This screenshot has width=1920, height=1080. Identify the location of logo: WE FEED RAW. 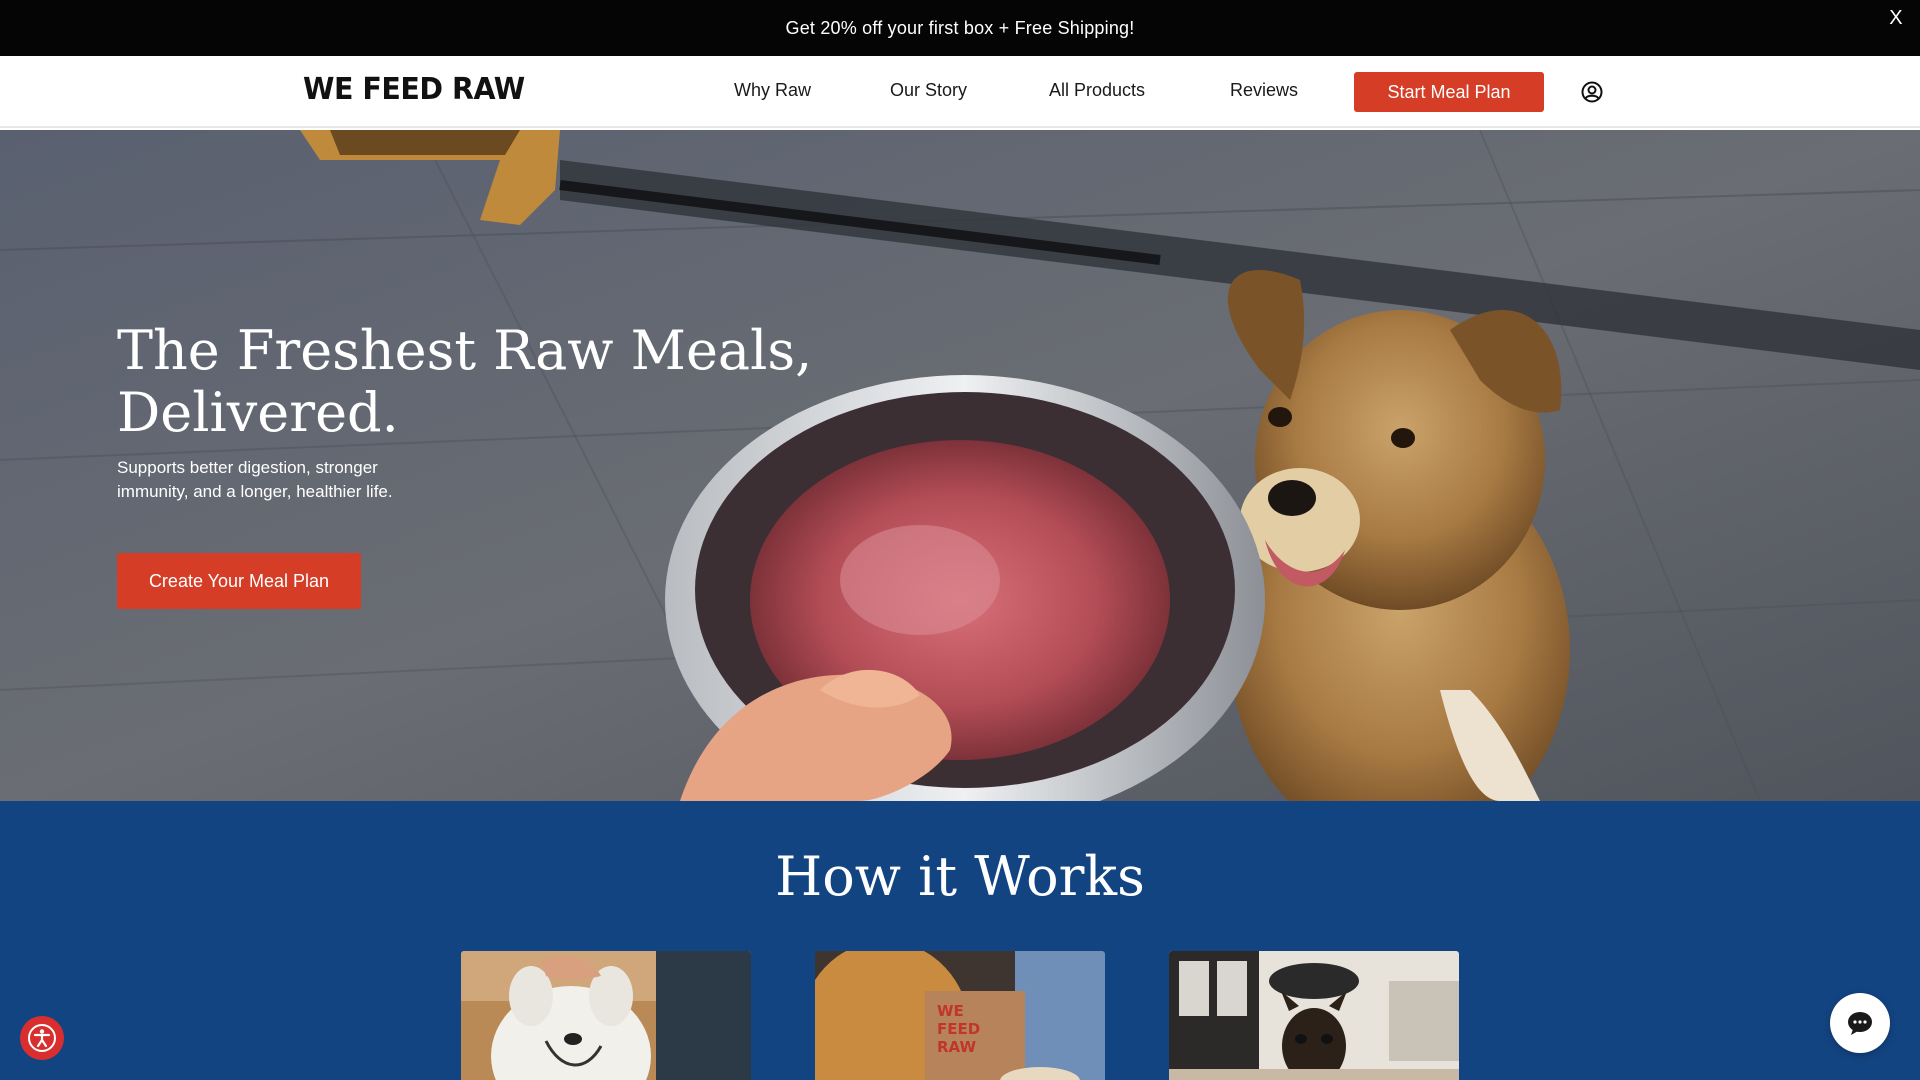
(414, 89).